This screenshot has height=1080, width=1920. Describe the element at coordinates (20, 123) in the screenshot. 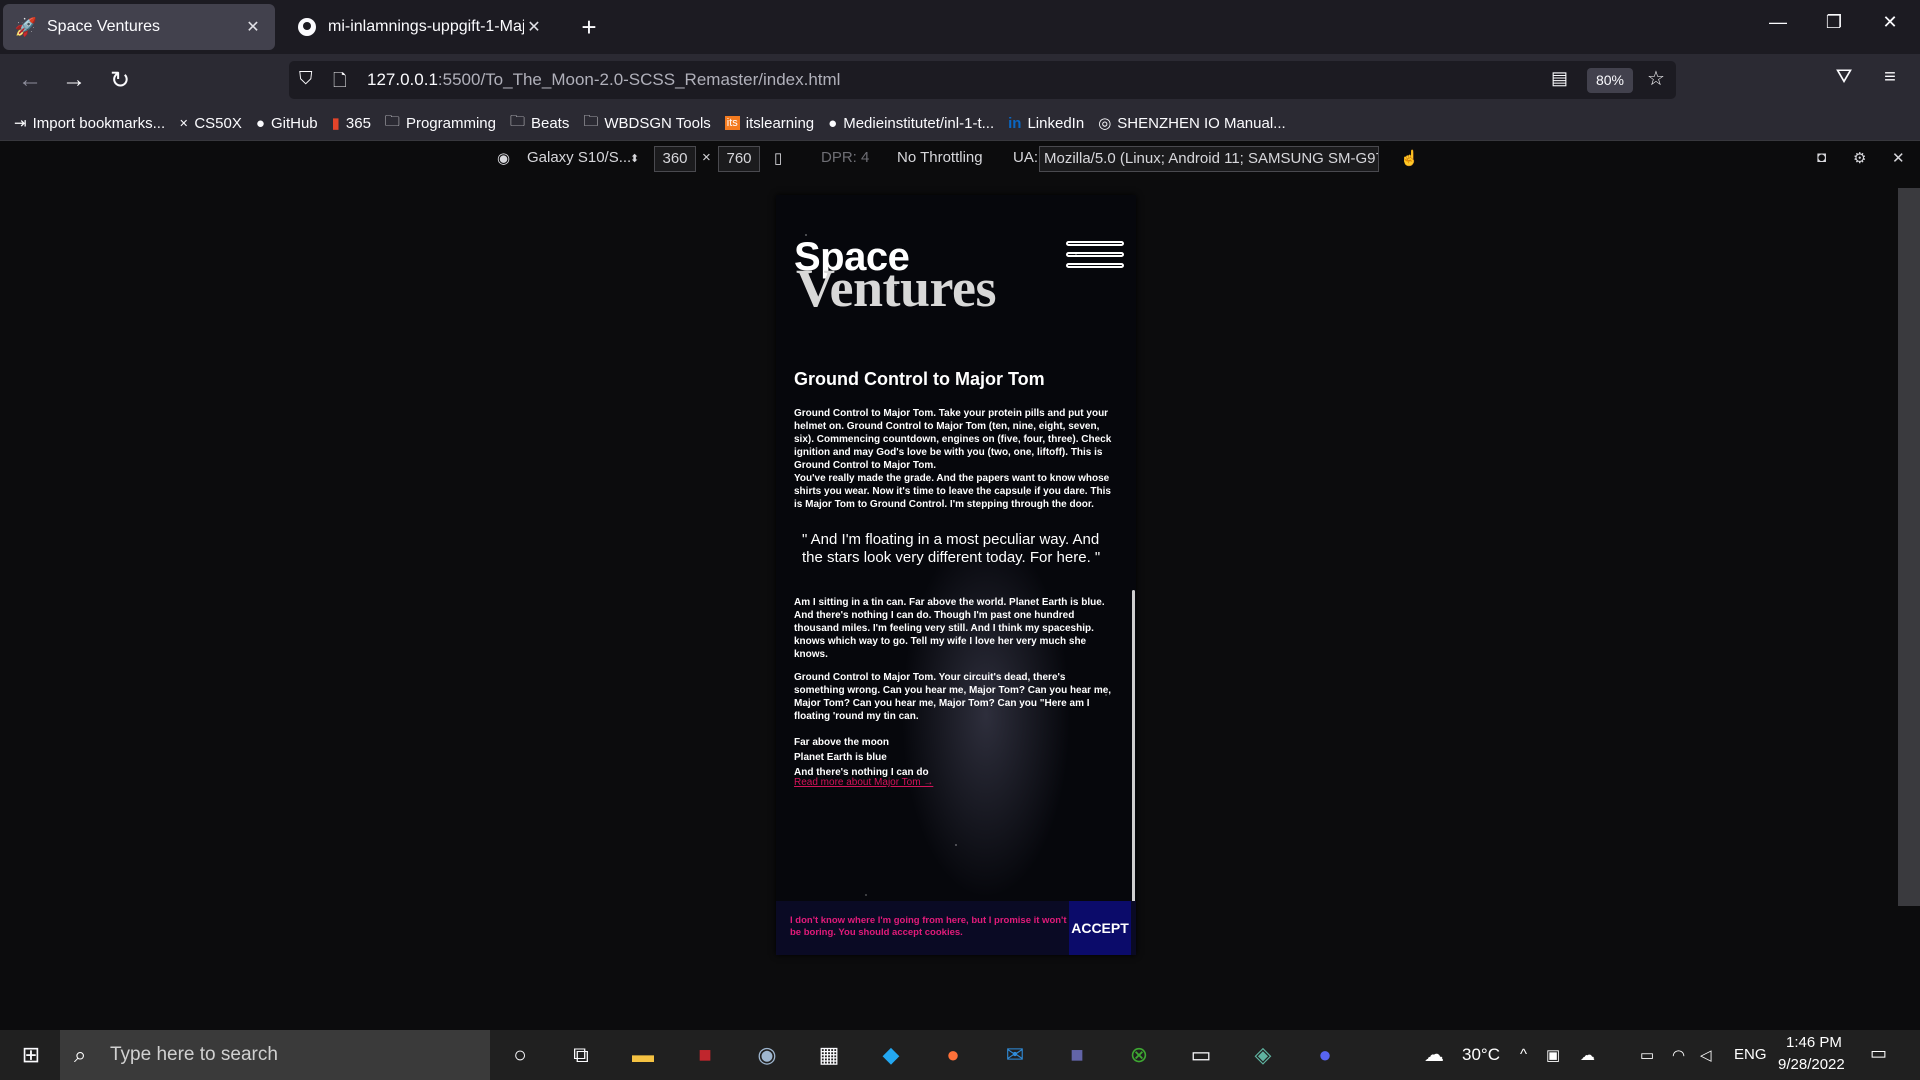

I see `import-icon: ⇥` at that location.